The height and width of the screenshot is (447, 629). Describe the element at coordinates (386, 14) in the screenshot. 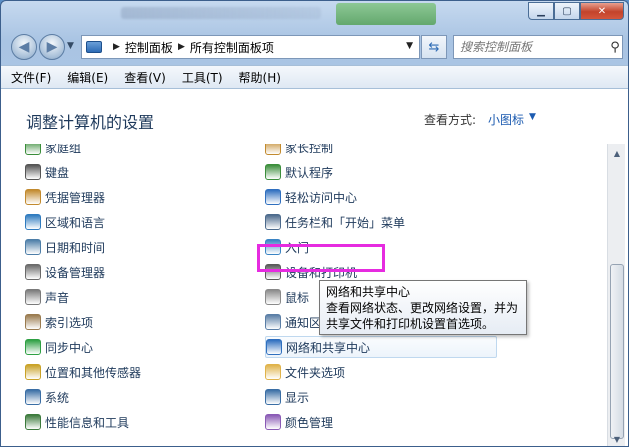

I see `title-blur-badge` at that location.